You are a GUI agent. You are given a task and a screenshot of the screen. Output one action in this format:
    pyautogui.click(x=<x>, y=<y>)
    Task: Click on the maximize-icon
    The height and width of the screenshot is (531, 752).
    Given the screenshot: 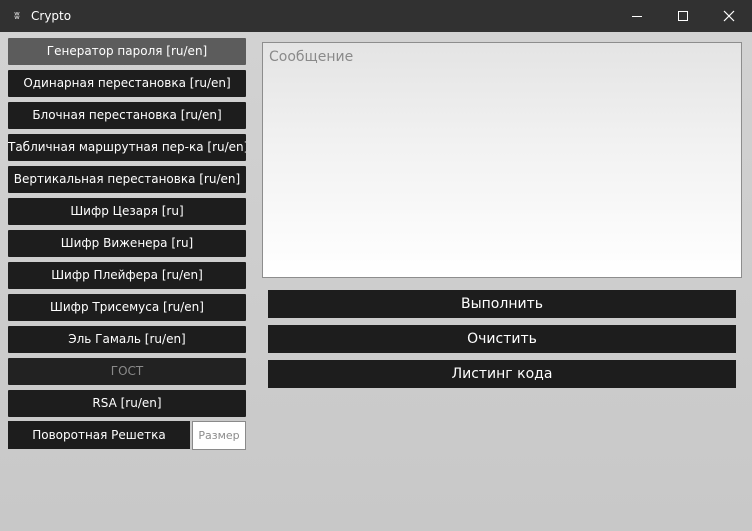 What is the action you would take?
    pyautogui.click(x=683, y=16)
    